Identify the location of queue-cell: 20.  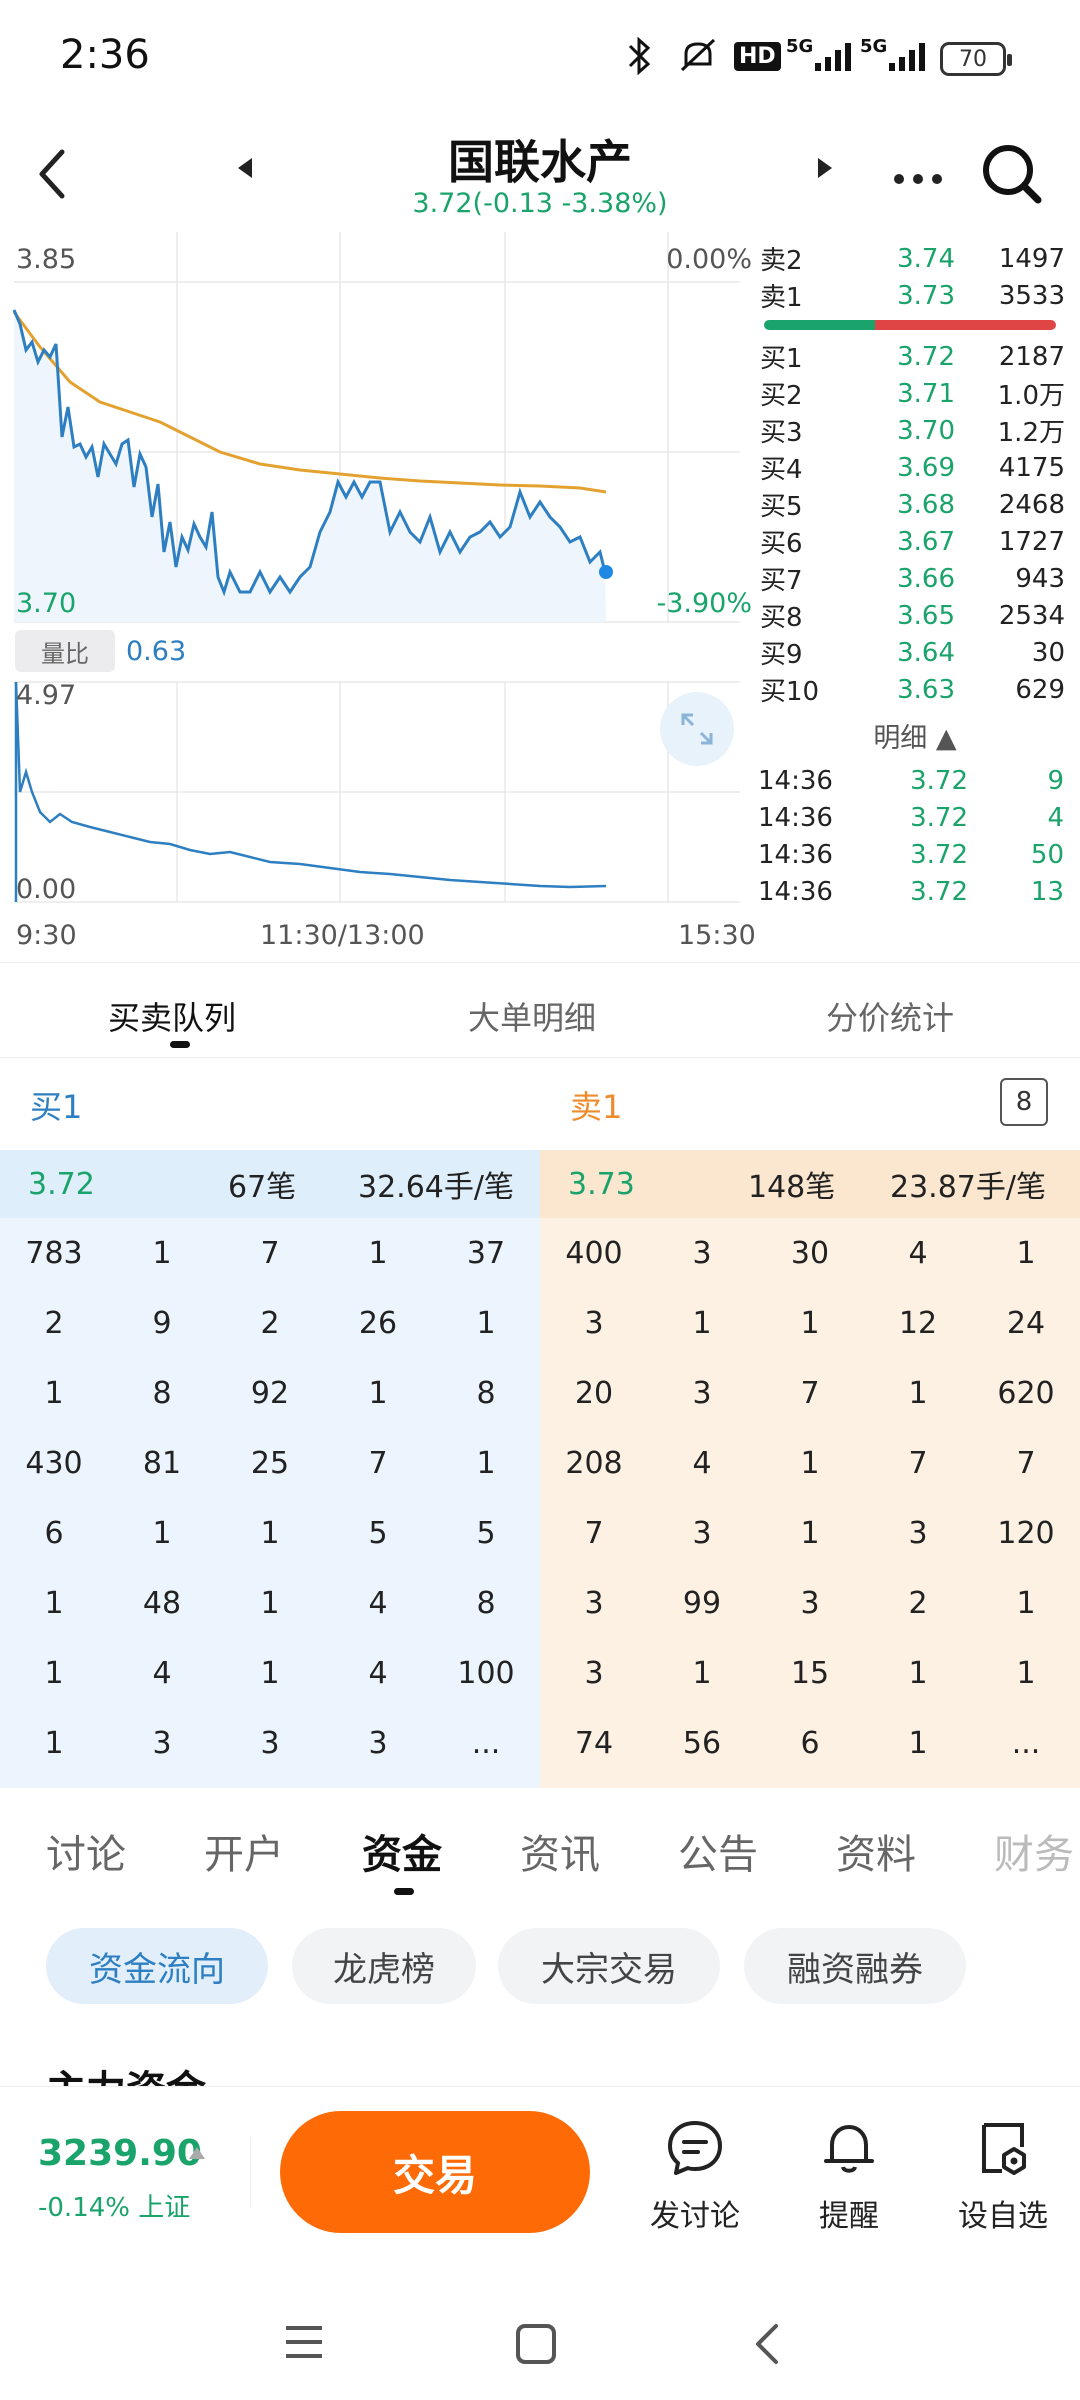
(594, 1393).